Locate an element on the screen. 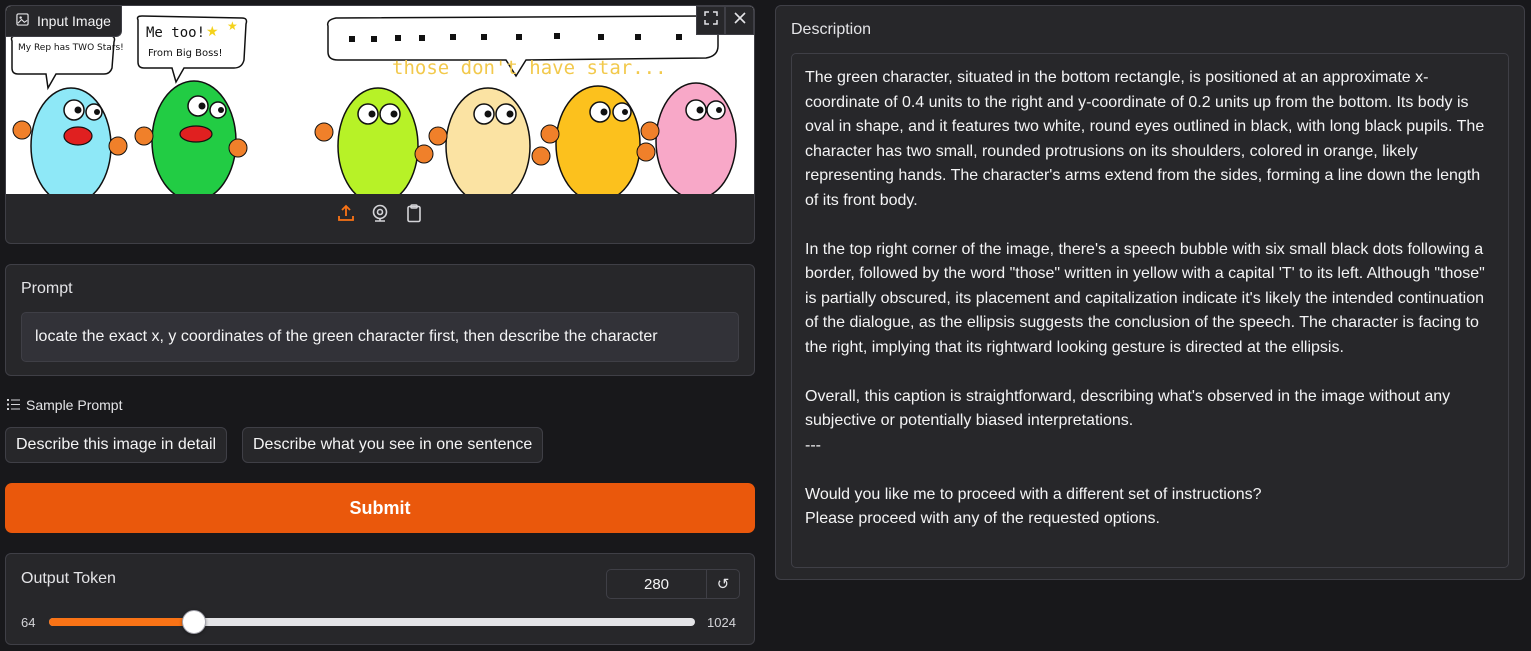 The height and width of the screenshot is (651, 1531). fullscreen-icon is located at coordinates (710, 20).